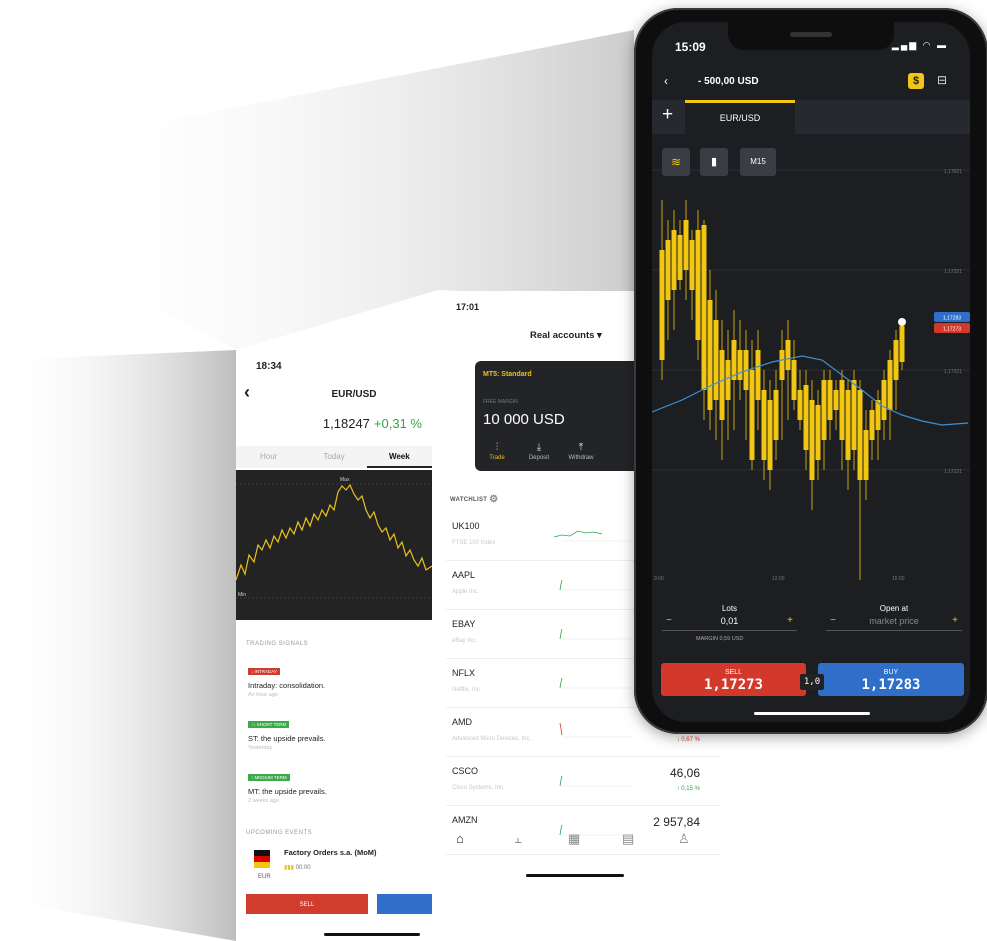  Describe the element at coordinates (493, 499) in the screenshot. I see `gear-icon: ⚙` at that location.